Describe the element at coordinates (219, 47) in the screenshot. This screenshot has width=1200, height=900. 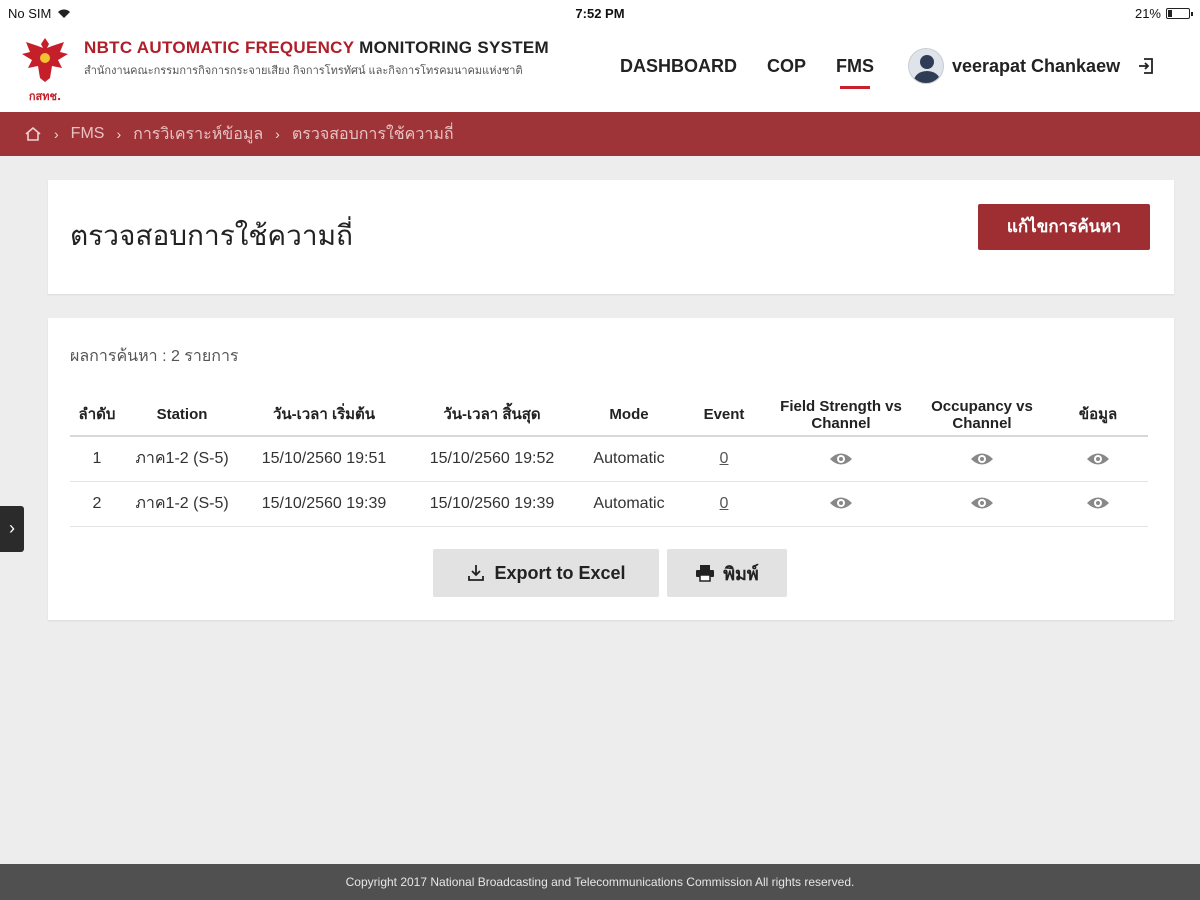
I see `app-title-red: NBTC AUTOMATIC FREQUENCY` at that location.